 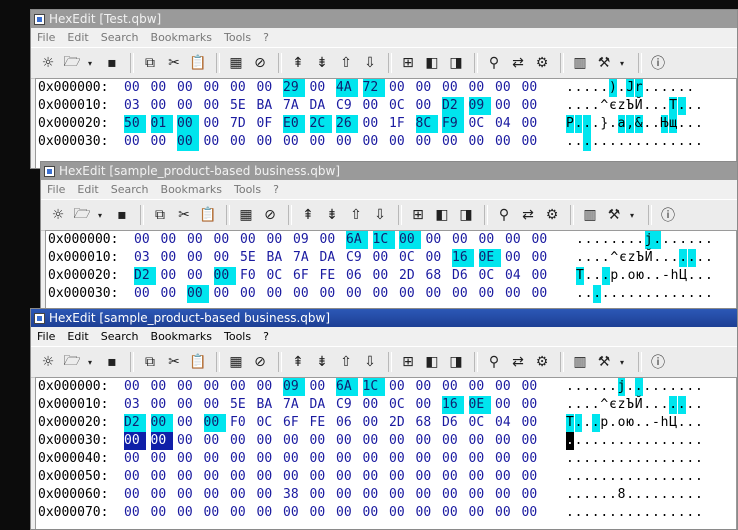 What do you see at coordinates (570, 423) in the screenshot?
I see `ascii-char: T` at bounding box center [570, 423].